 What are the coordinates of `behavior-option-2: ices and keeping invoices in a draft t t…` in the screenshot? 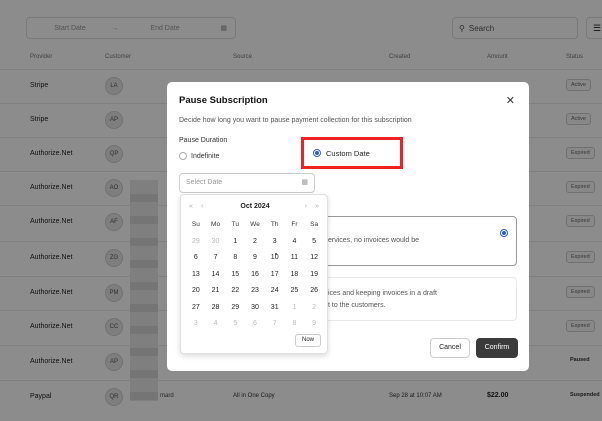 It's located at (412, 299).